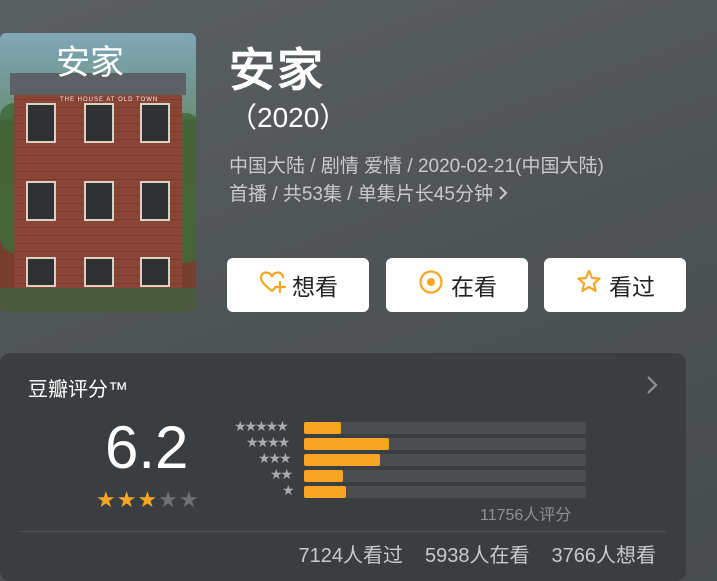 The height and width of the screenshot is (581, 717). What do you see at coordinates (343, 531) in the screenshot?
I see `divider` at bounding box center [343, 531].